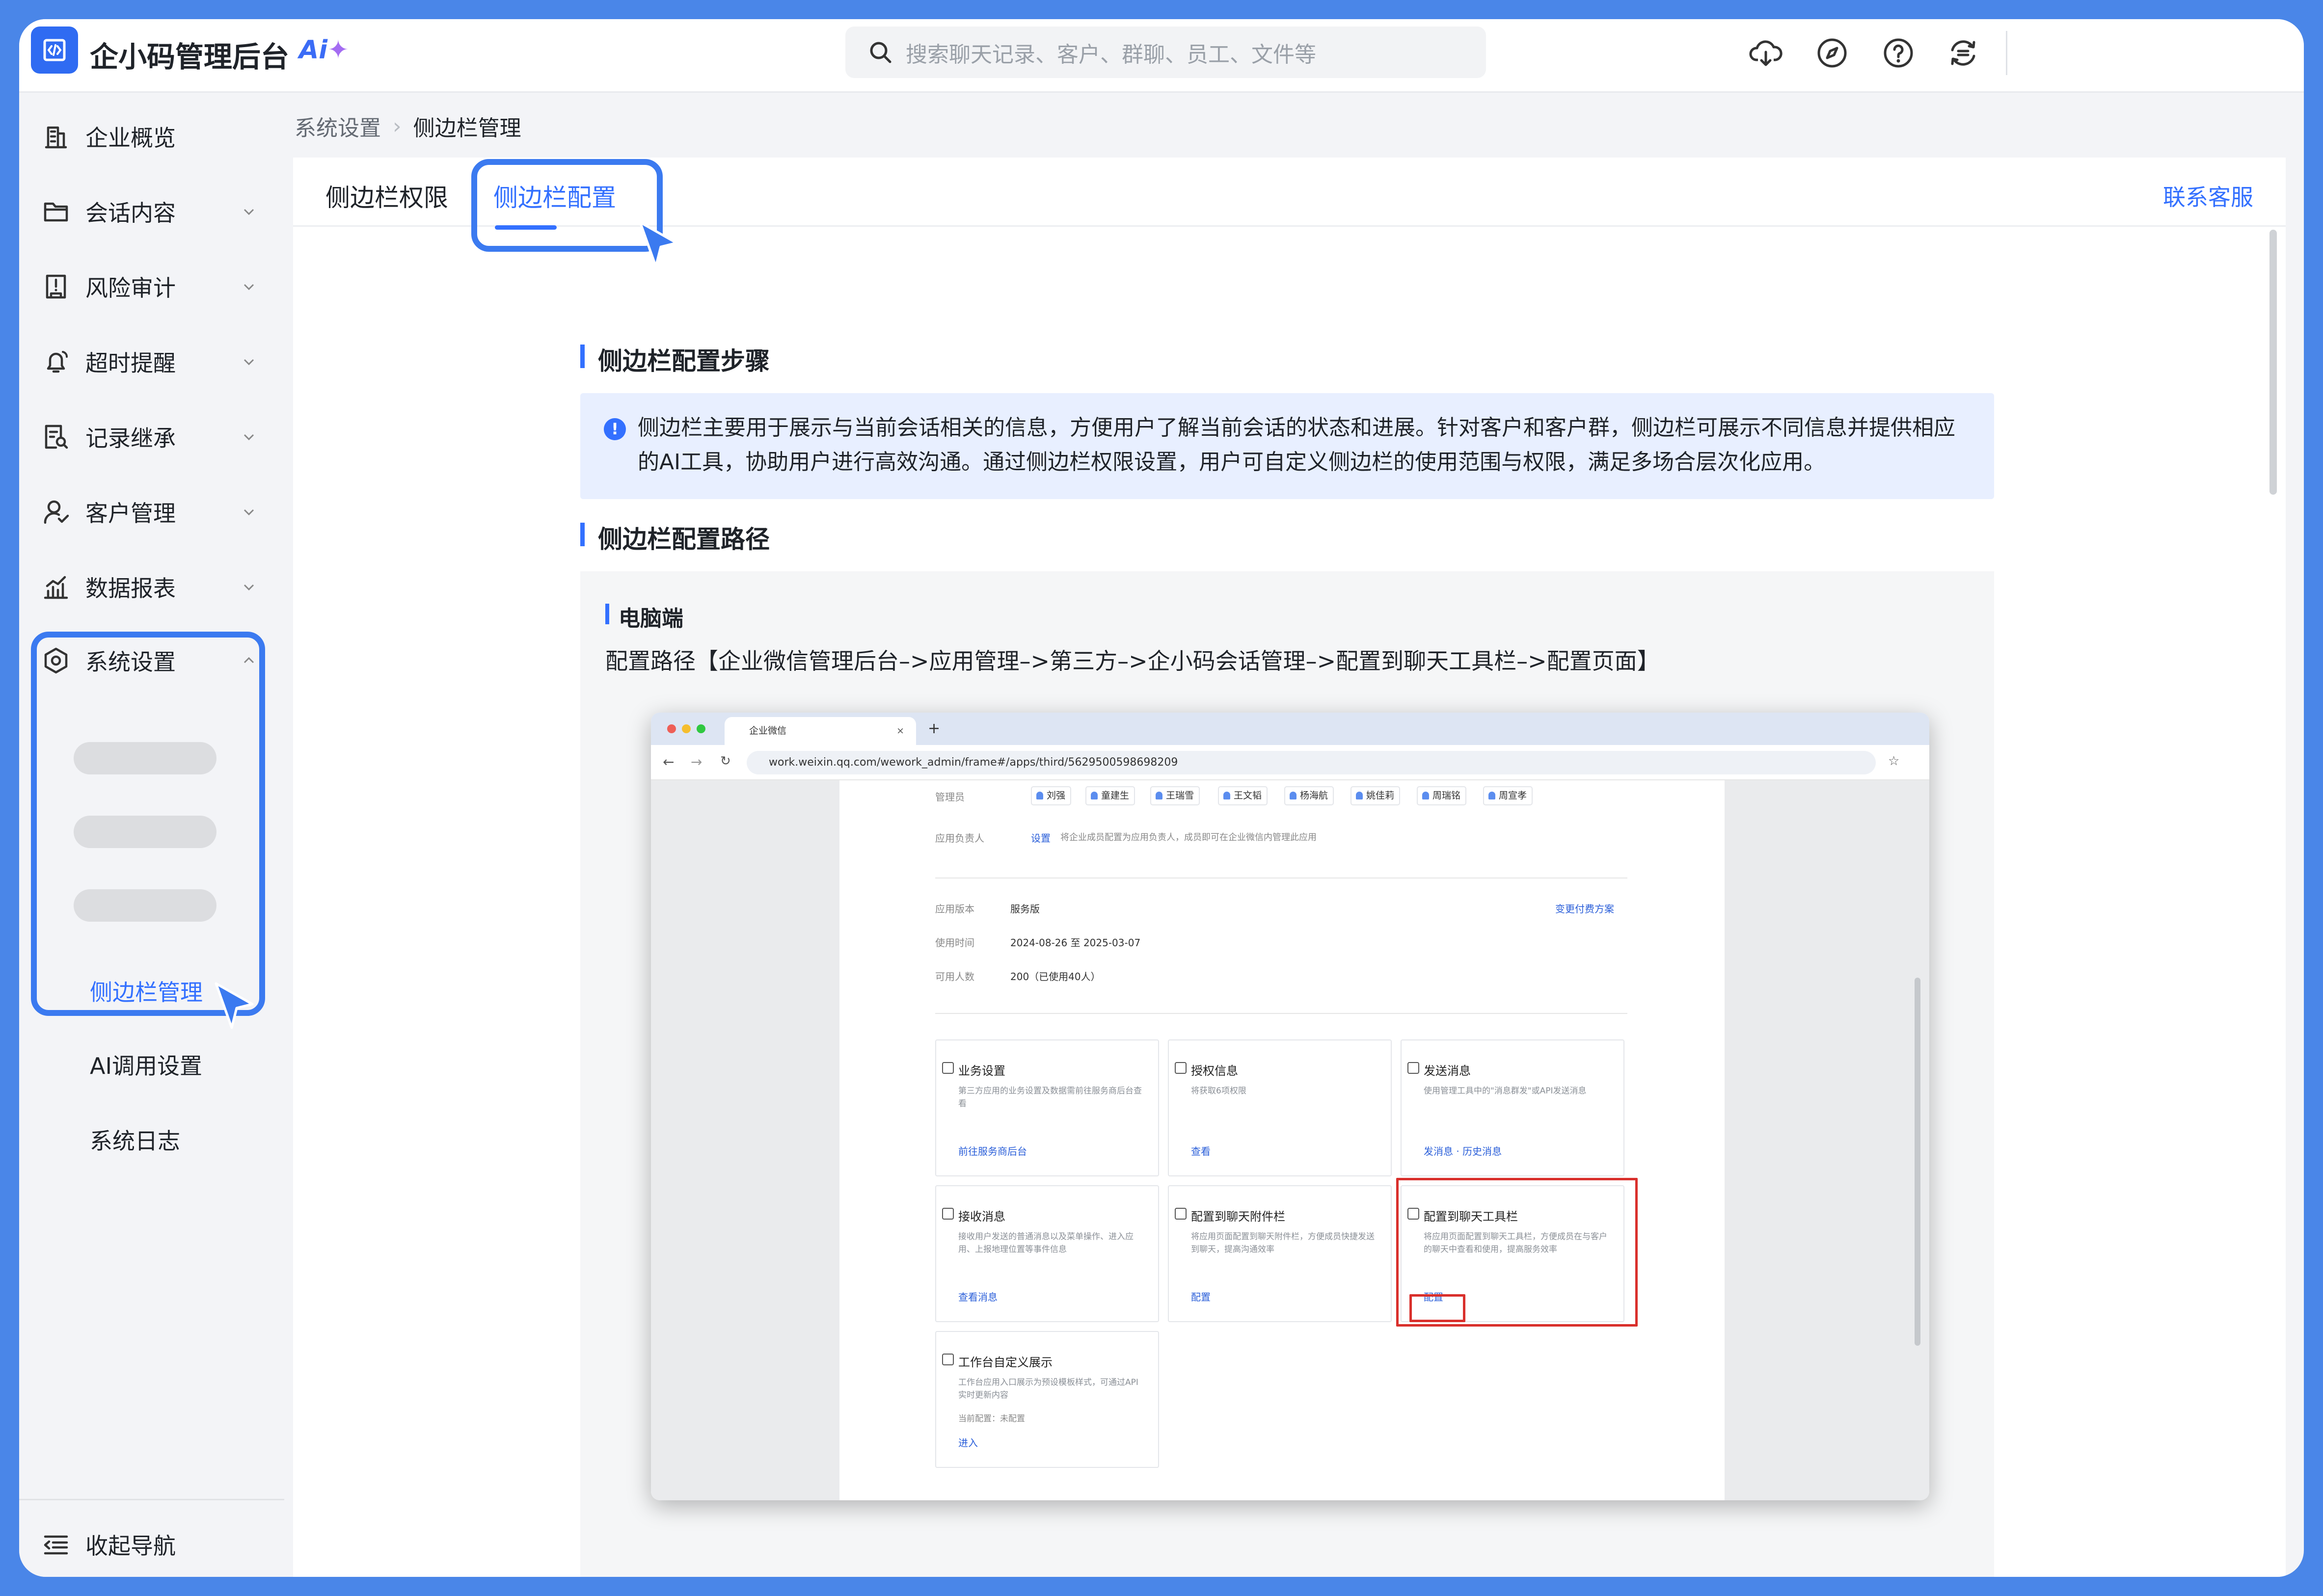 This screenshot has height=1596, width=2323. Describe the element at coordinates (880, 52) in the screenshot. I see `search-icon` at that location.